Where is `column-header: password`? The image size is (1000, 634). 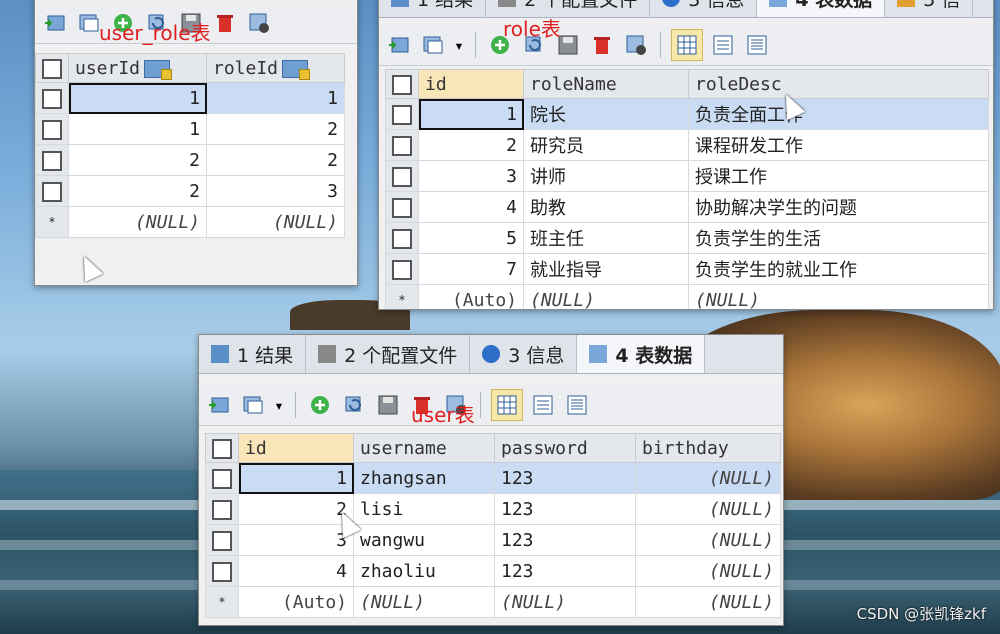
column-header: password is located at coordinates (565, 448).